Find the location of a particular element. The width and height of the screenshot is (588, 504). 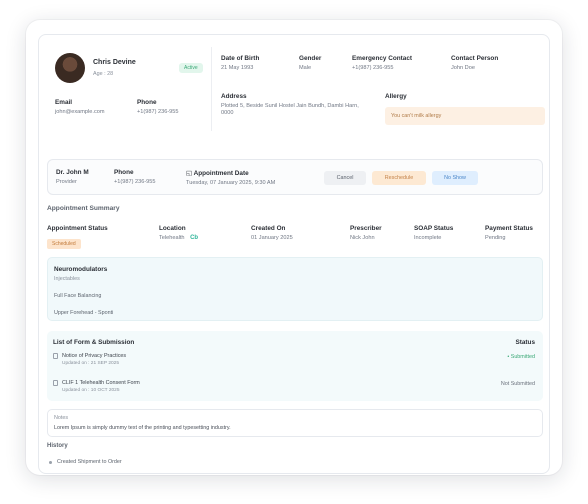

payment-status-label: Payment Status is located at coordinates (509, 228).